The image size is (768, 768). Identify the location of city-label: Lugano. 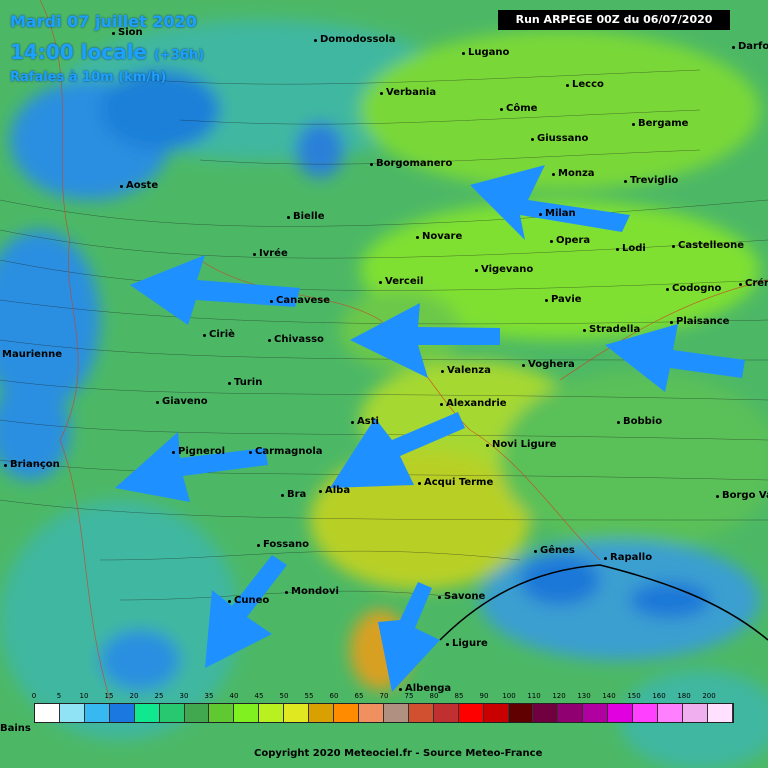
(485, 52).